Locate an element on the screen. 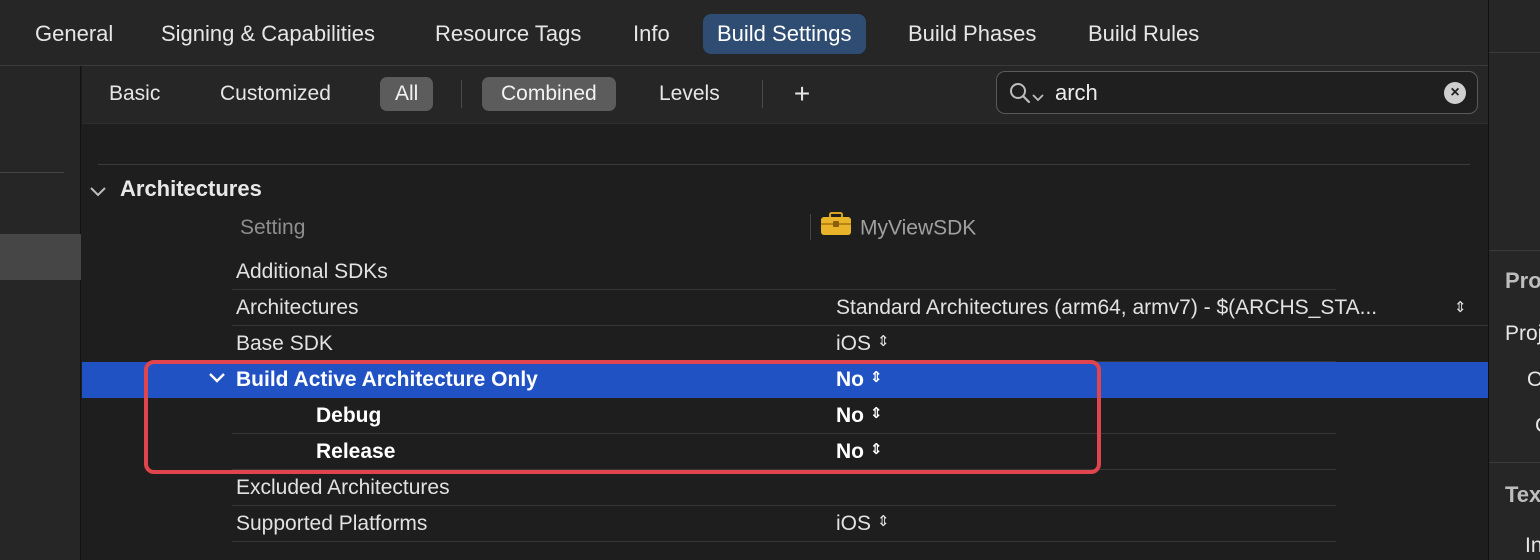 The image size is (1540, 560). configuration-name: Debug is located at coordinates (349, 415).